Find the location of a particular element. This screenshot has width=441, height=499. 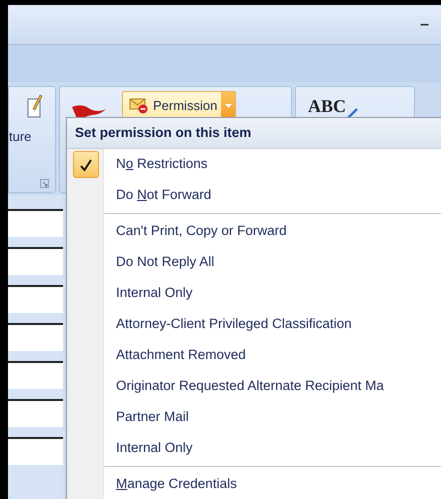

spelling-button: ABC is located at coordinates (327, 106).